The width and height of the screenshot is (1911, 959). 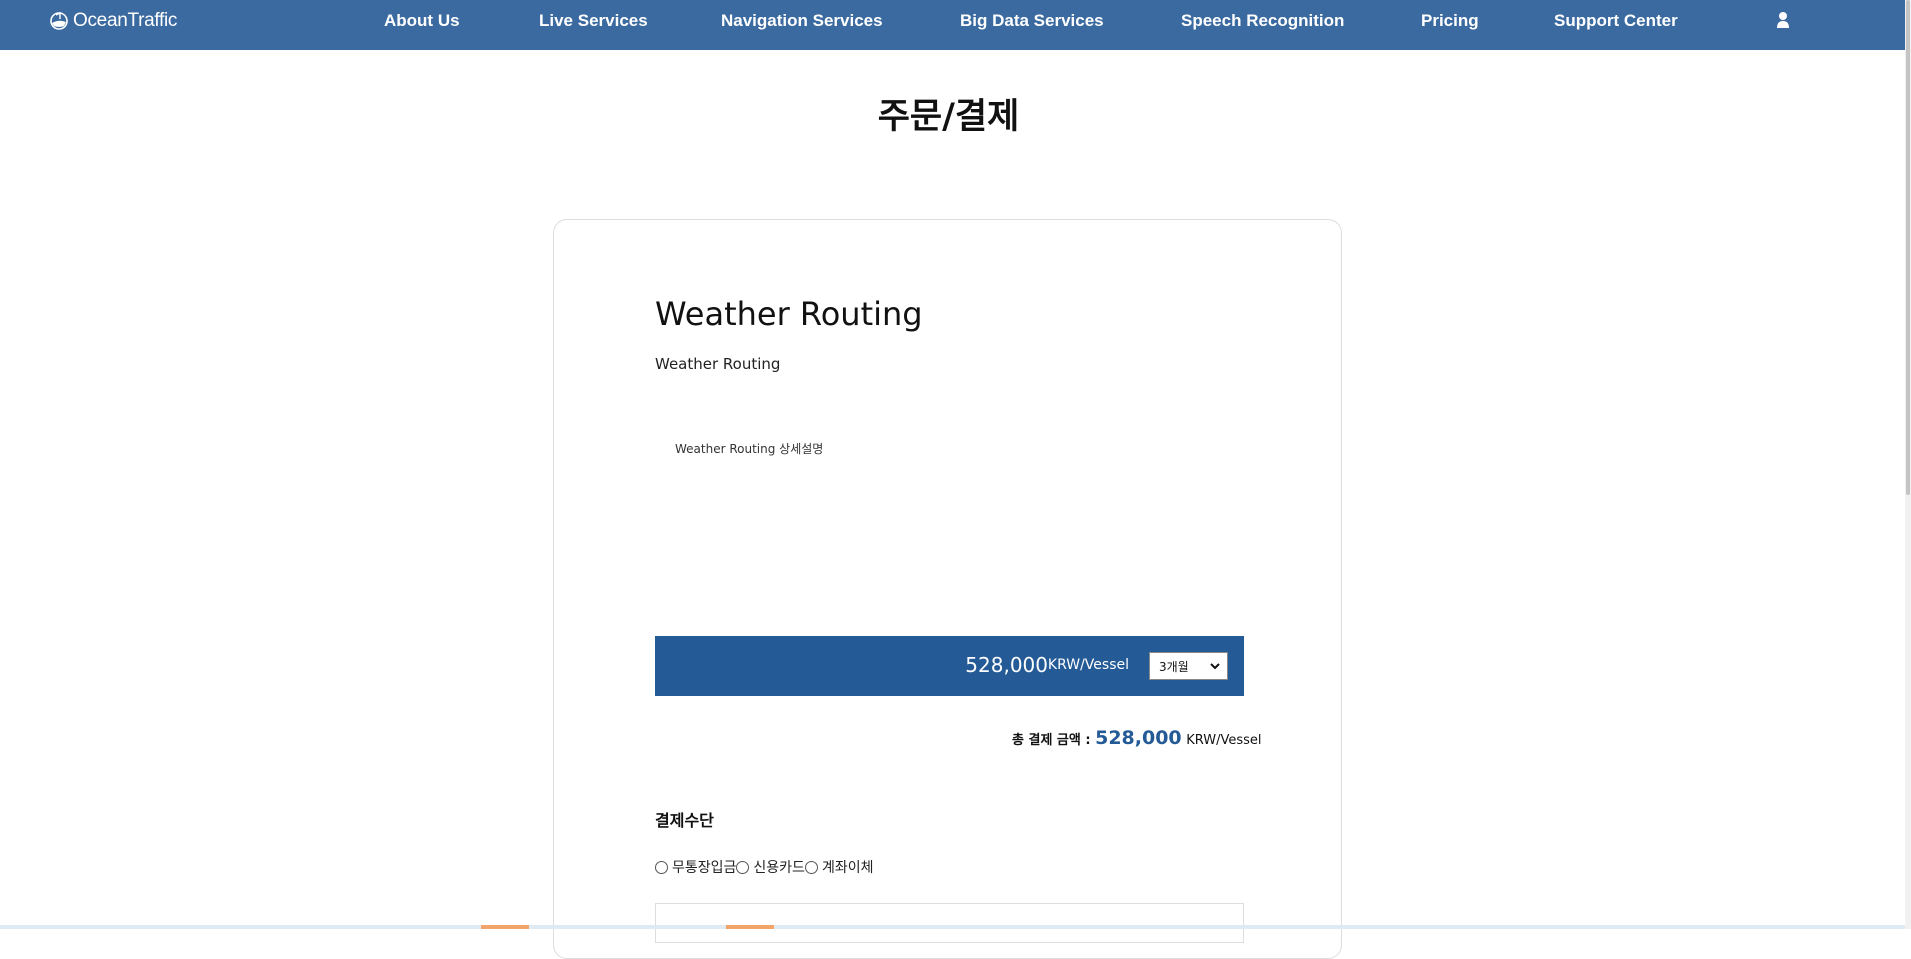 I want to click on total-amount: 528,000, so click(x=1138, y=738).